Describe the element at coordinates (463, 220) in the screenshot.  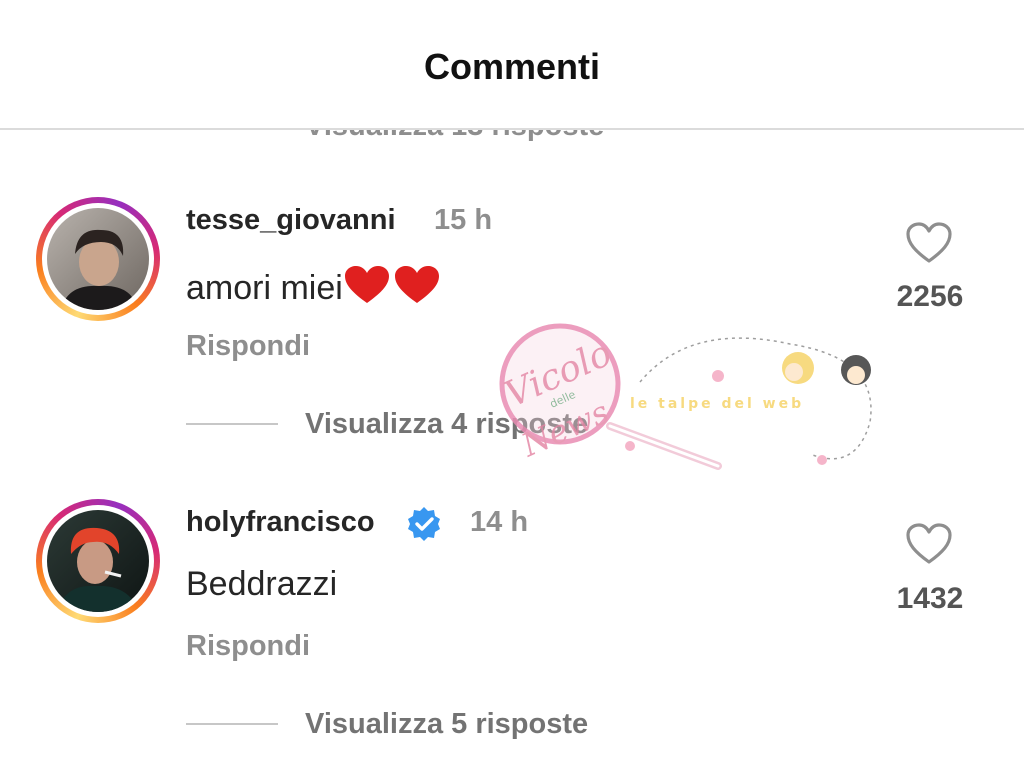
I see `comment-timestamp: 15 h` at that location.